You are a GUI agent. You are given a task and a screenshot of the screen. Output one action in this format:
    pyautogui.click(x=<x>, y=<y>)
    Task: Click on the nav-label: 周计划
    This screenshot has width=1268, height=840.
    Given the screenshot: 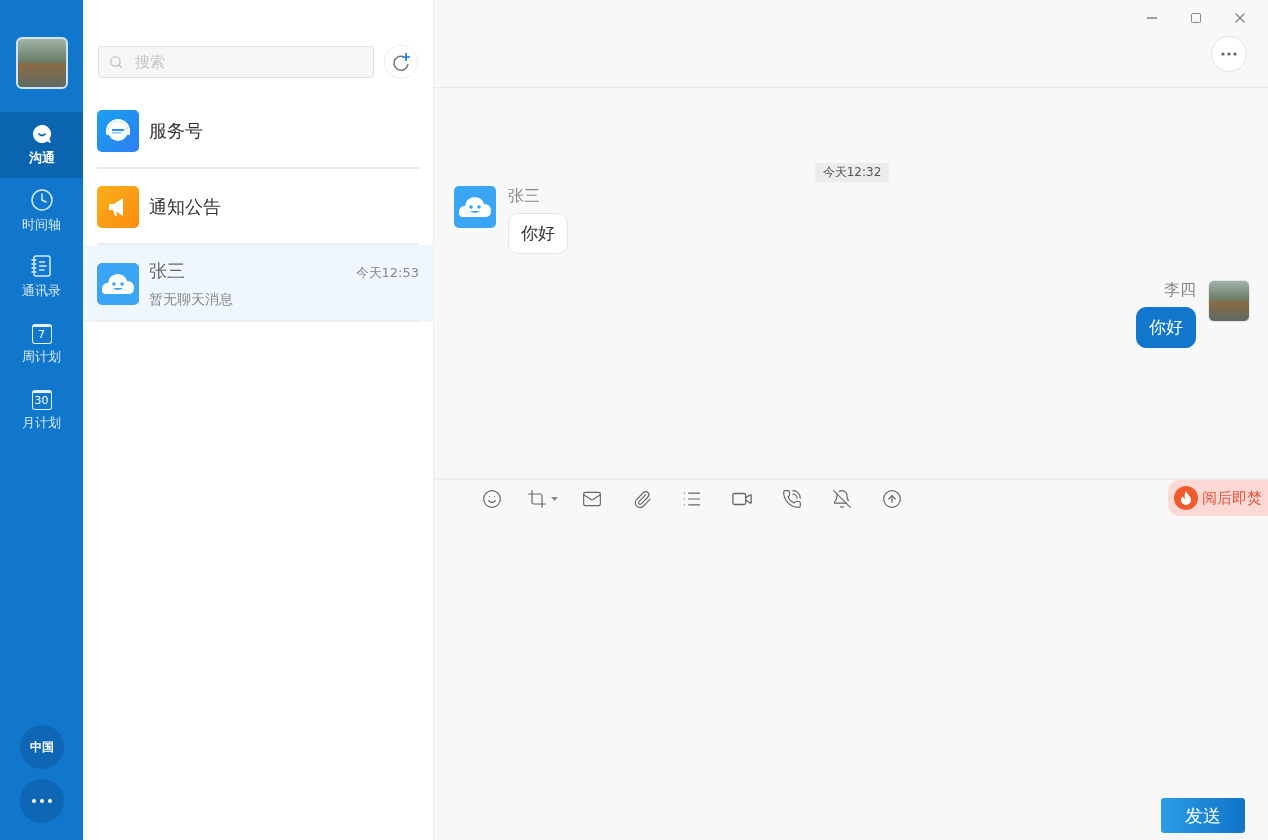 What is the action you would take?
    pyautogui.click(x=41, y=356)
    